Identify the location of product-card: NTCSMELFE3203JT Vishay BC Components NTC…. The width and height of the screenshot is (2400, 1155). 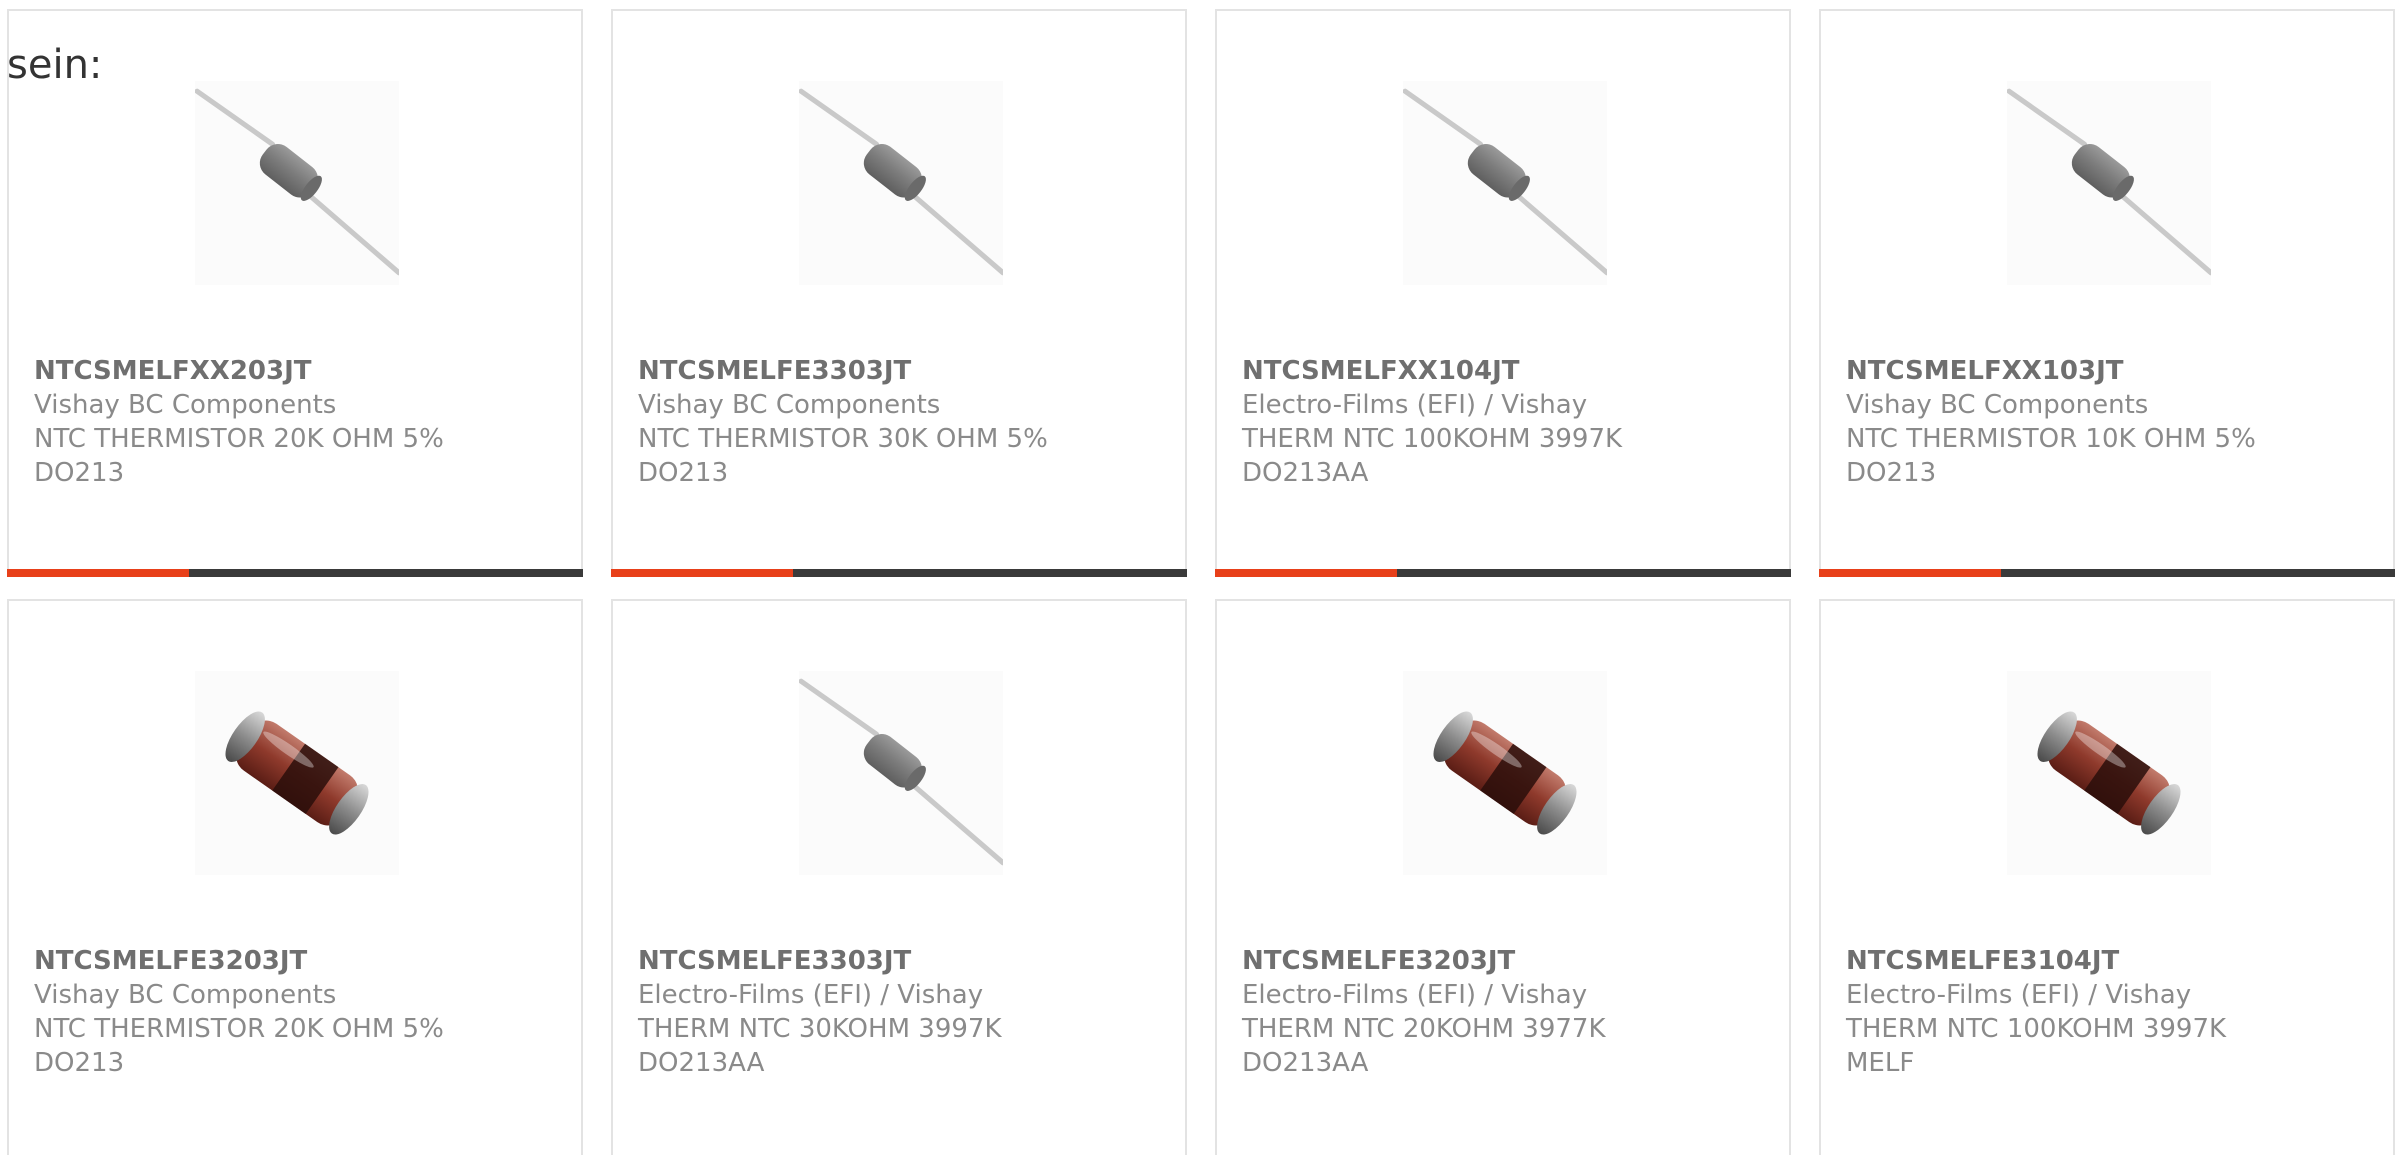
(295, 877).